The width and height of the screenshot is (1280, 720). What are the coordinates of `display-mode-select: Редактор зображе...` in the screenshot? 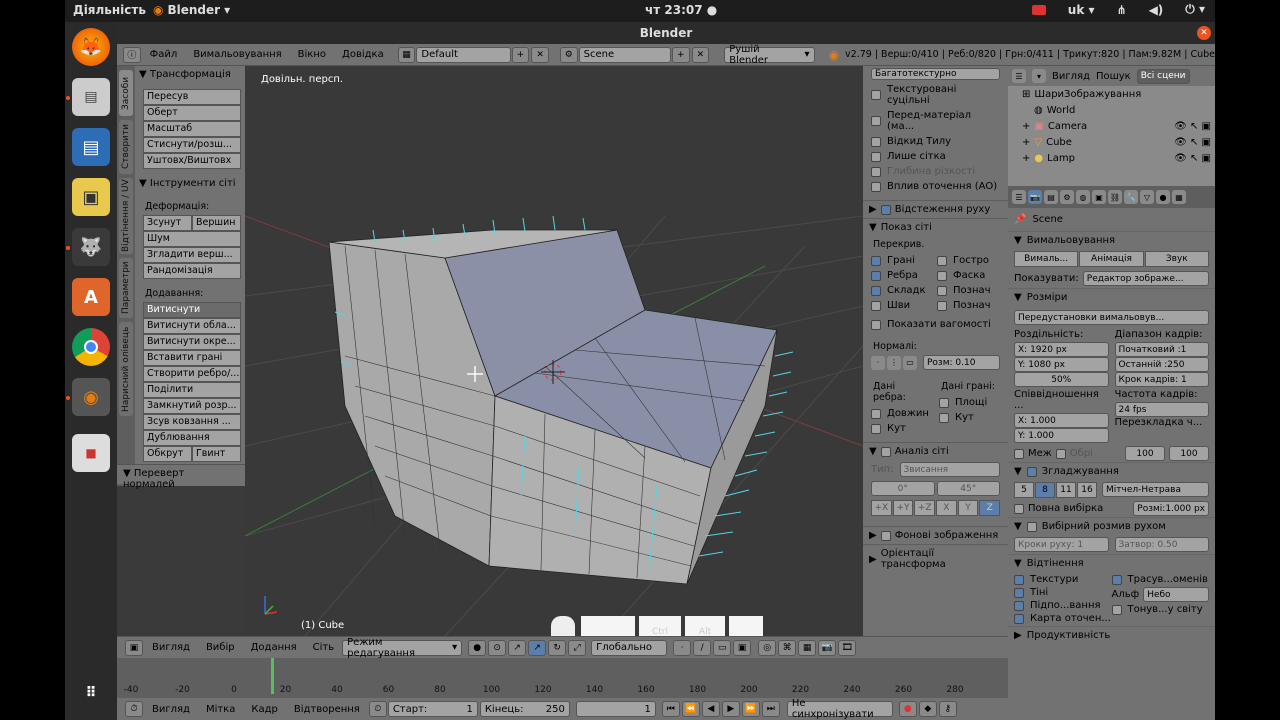 It's located at (1145, 278).